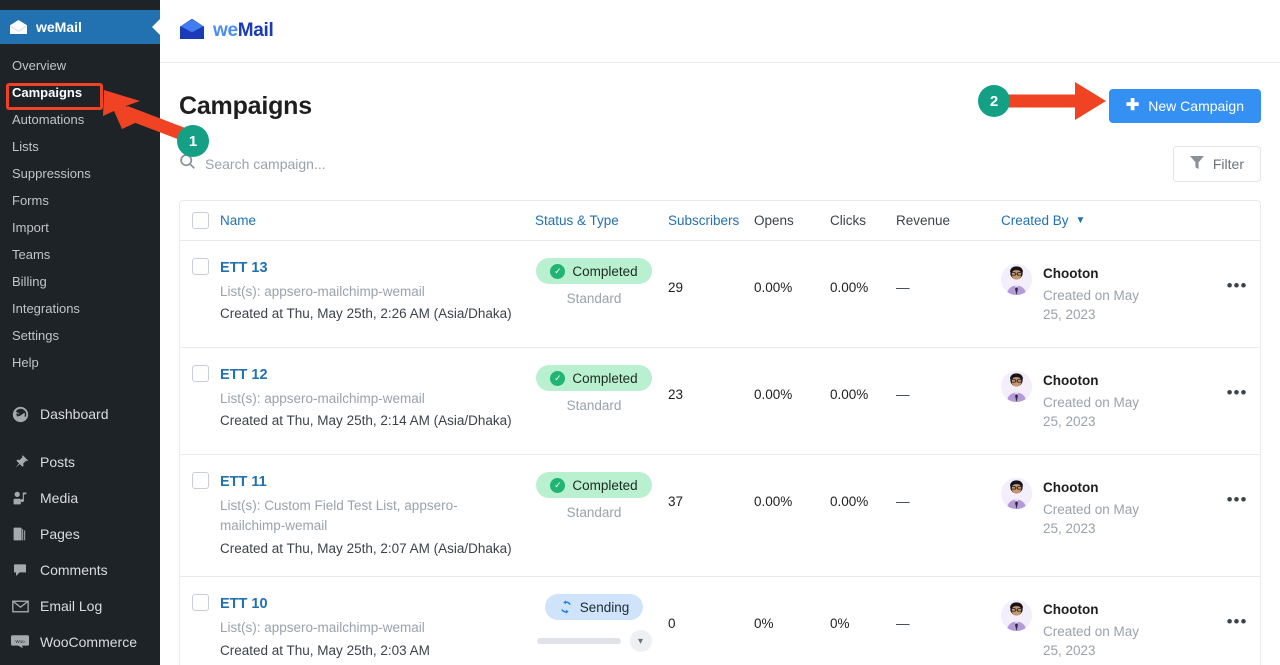 Image resolution: width=1280 pixels, height=665 pixels. Describe the element at coordinates (377, 220) in the screenshot. I see `column-header-name: Name` at that location.